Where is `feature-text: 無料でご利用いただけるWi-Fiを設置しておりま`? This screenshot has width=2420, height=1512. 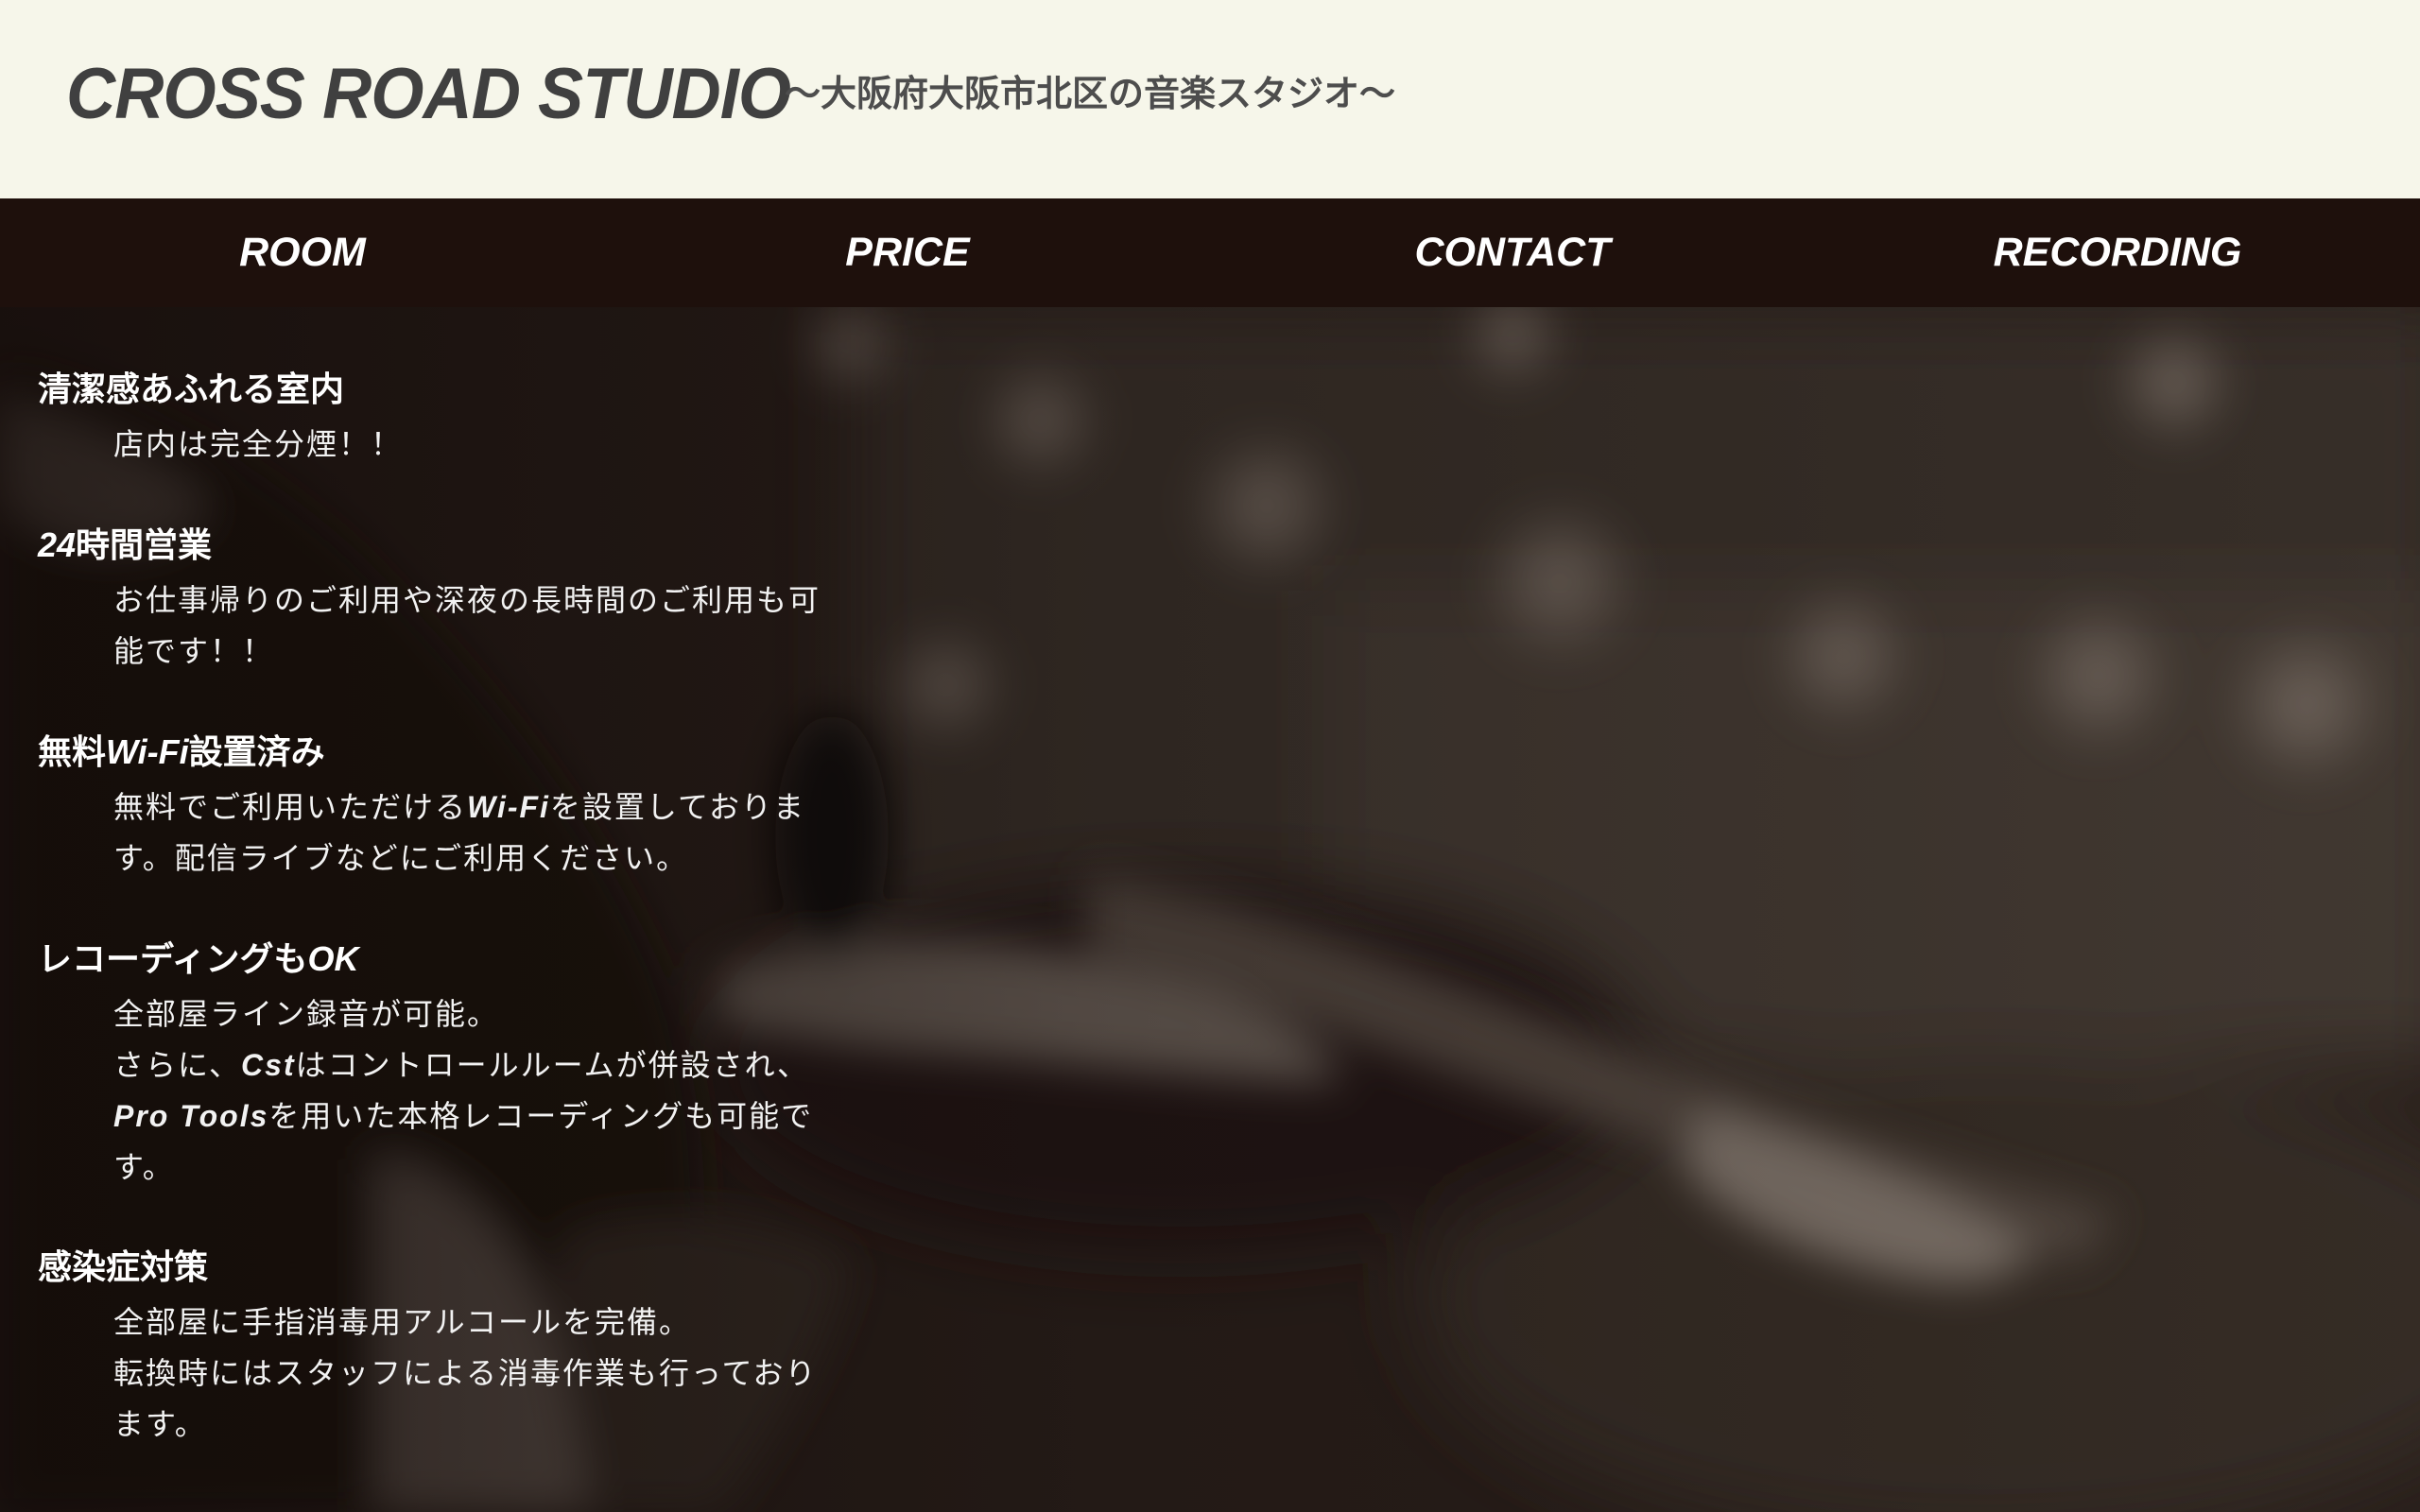 feature-text: 無料でご利用いただけるWi-Fiを設置しておりま is located at coordinates (463, 807).